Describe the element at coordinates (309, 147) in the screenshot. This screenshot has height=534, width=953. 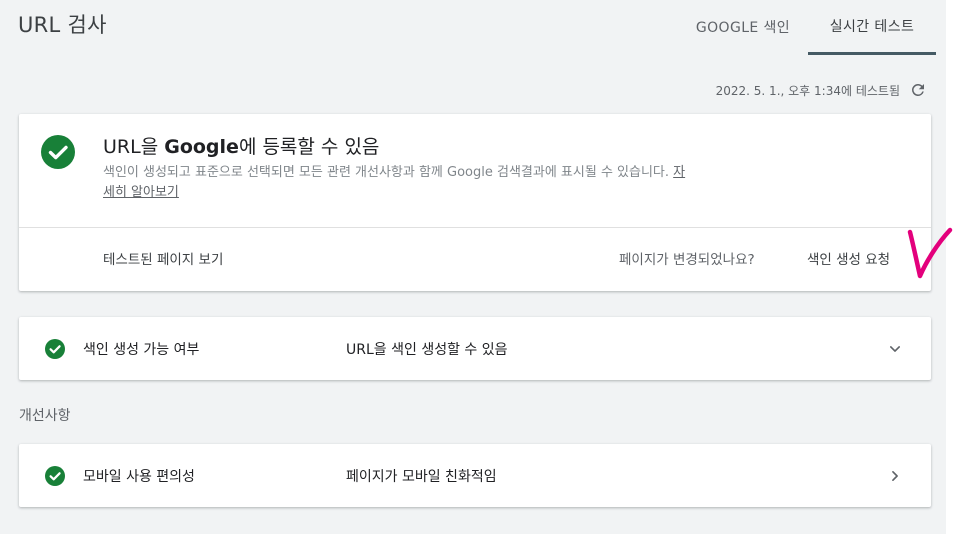
I see `headline-suffix: 에 등록할 수 있음` at that location.